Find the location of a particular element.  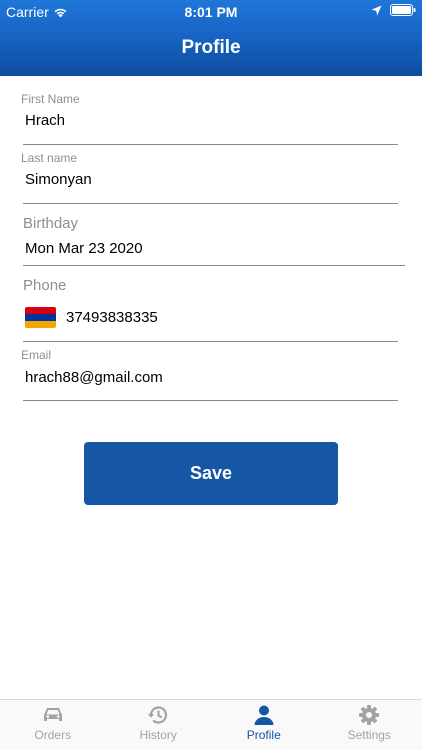

birthday-field: Birthday Mon Mar 23 2020 is located at coordinates (211, 241).